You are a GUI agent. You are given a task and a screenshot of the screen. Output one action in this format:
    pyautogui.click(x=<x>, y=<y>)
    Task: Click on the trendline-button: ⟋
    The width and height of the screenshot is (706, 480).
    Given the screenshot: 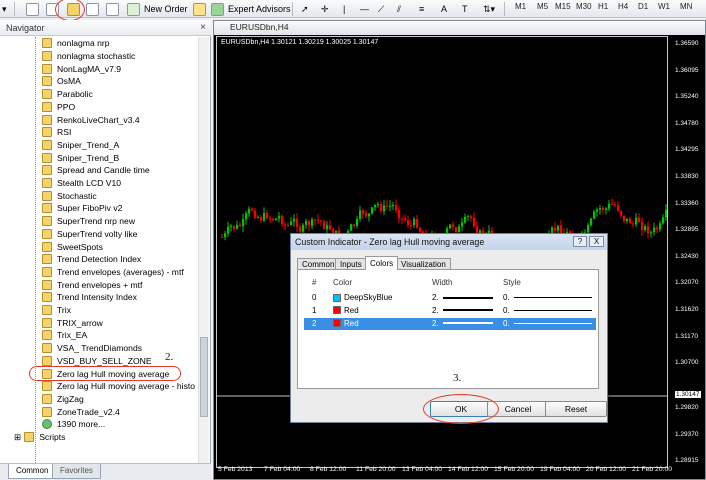 What is the action you would take?
    pyautogui.click(x=381, y=9)
    